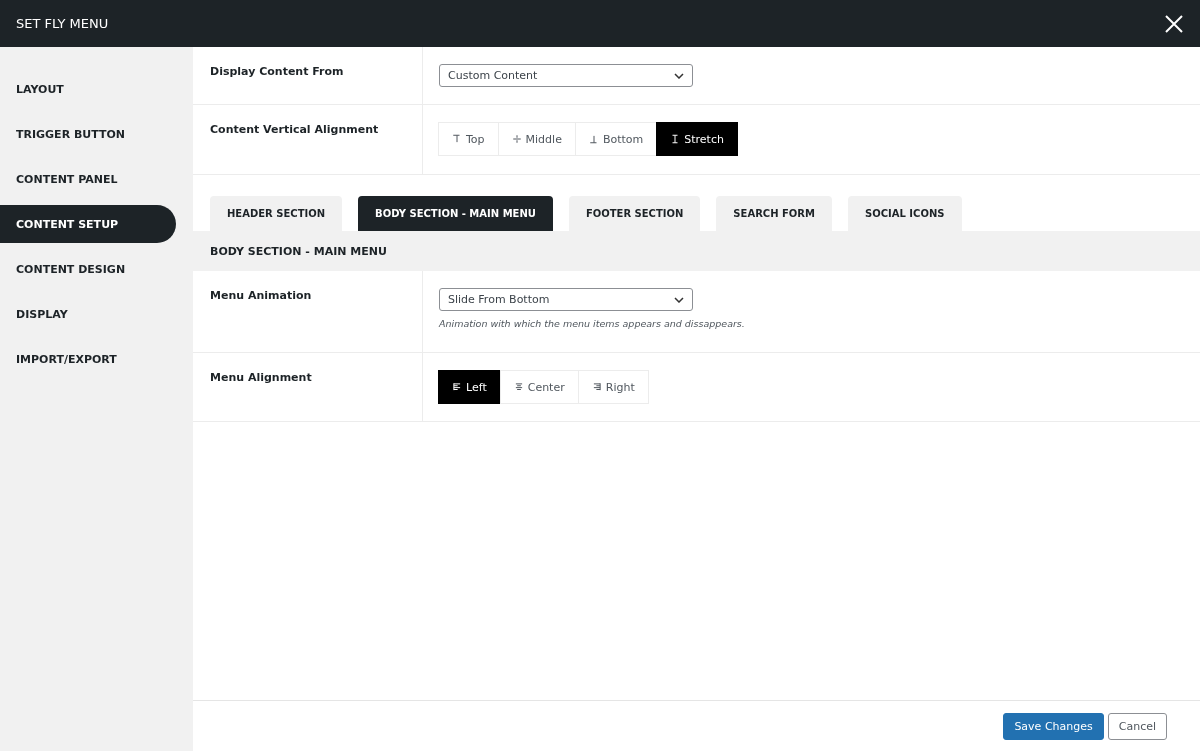  What do you see at coordinates (616, 139) in the screenshot?
I see `segment-button: Bottom` at bounding box center [616, 139].